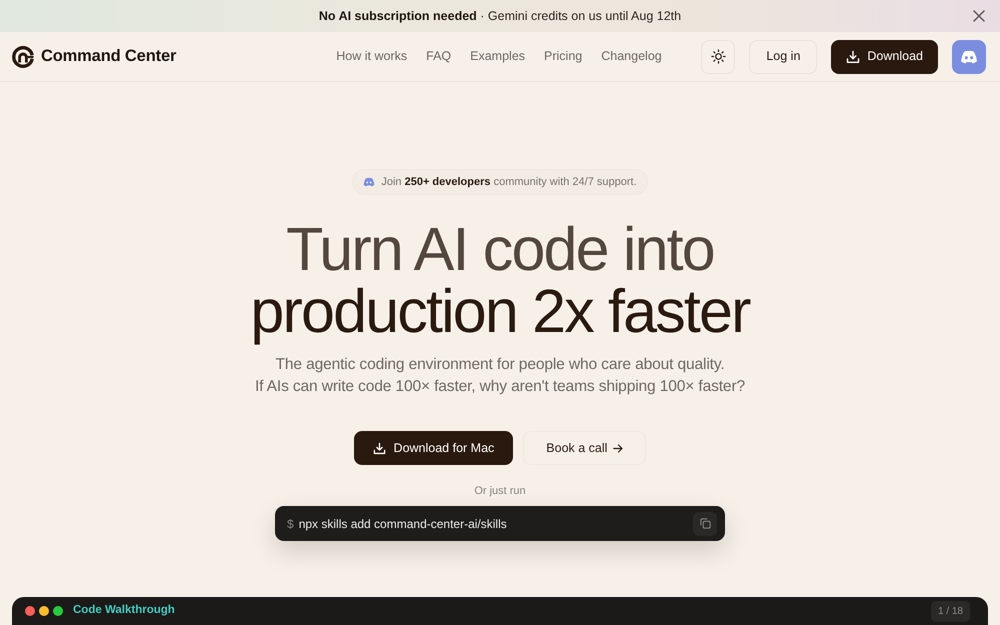 The width and height of the screenshot is (1000, 625). Describe the element at coordinates (403, 524) in the screenshot. I see `command-text: npx skills add command-center-ai/skills` at that location.